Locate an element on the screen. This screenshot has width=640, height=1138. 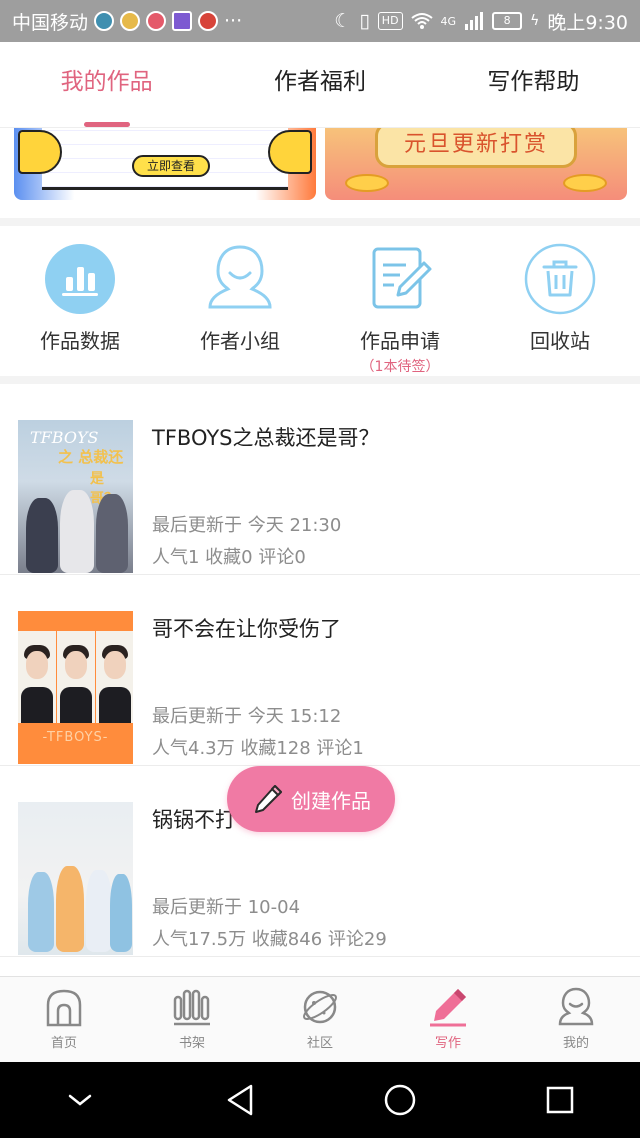
bottom-nav: 首页 书架 社区 写作 我的 is located at coordinates (320, 1019).